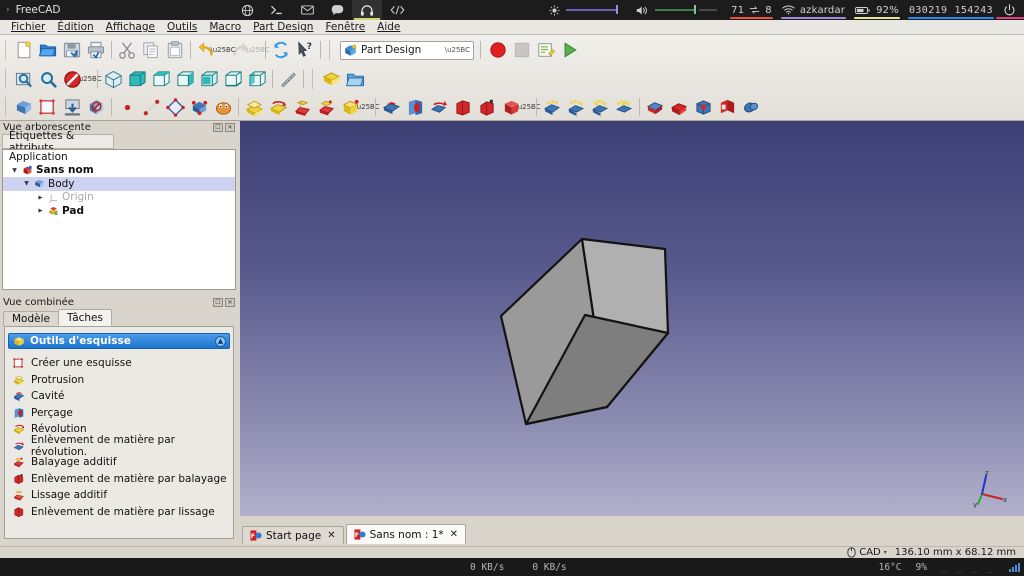 This screenshot has width=1024, height=576. What do you see at coordinates (119, 184) in the screenshot?
I see `tree-row-body: Body` at bounding box center [119, 184].